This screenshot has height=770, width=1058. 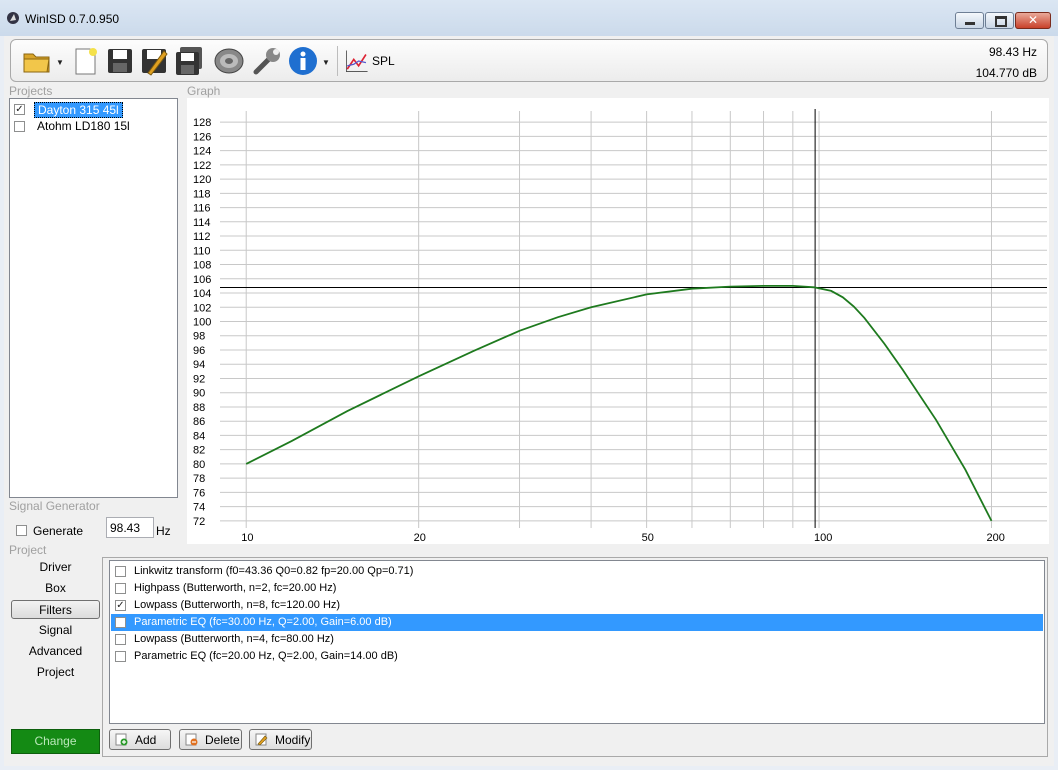 What do you see at coordinates (146, 740) in the screenshot?
I see `add-label: Add` at bounding box center [146, 740].